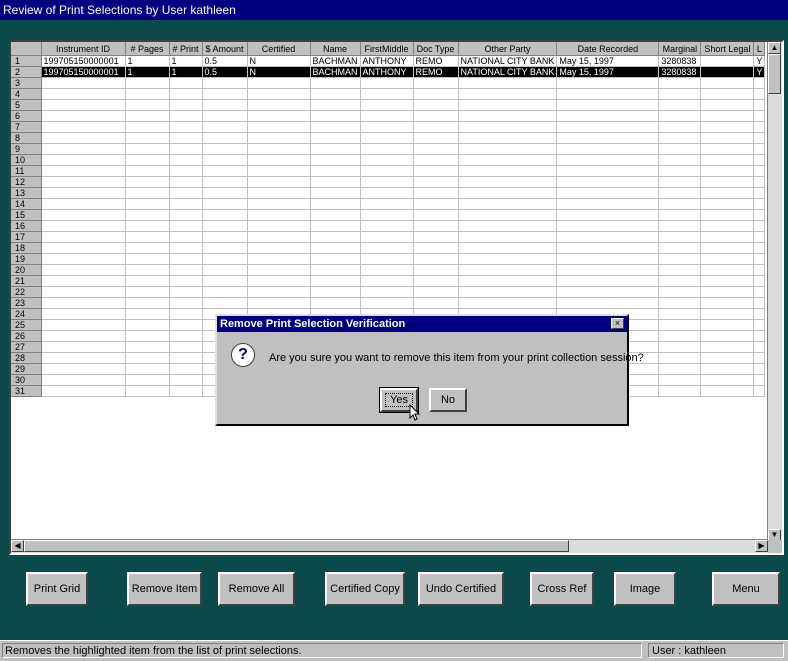 Image resolution: width=788 pixels, height=661 pixels. Describe the element at coordinates (26, 270) in the screenshot. I see `row-header: 20` at that location.